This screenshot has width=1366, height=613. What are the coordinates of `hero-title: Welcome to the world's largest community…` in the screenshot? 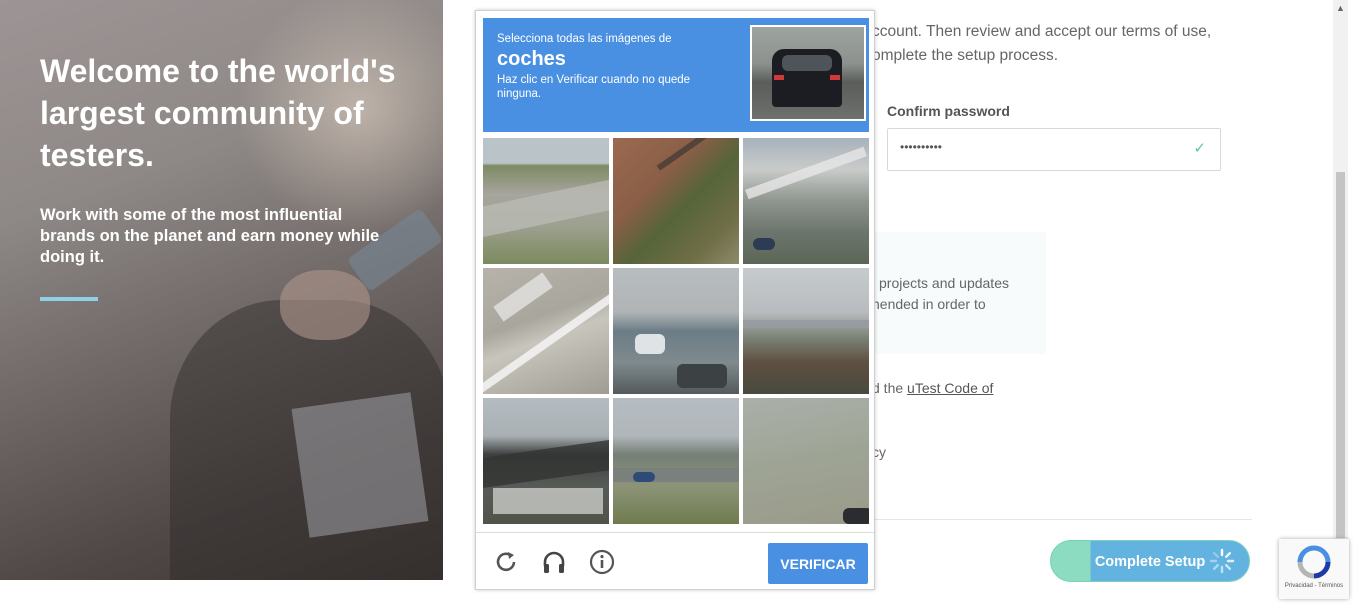 It's located at (218, 113).